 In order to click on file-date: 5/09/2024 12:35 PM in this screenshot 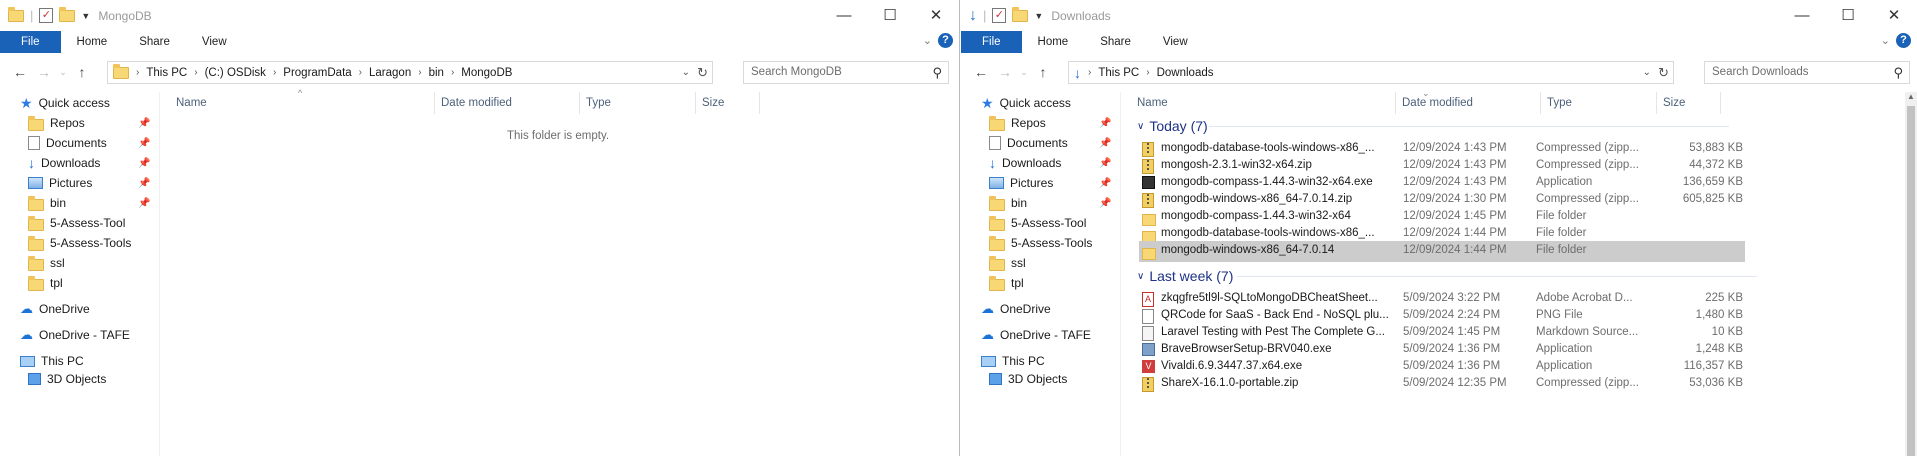, I will do `click(1455, 383)`.